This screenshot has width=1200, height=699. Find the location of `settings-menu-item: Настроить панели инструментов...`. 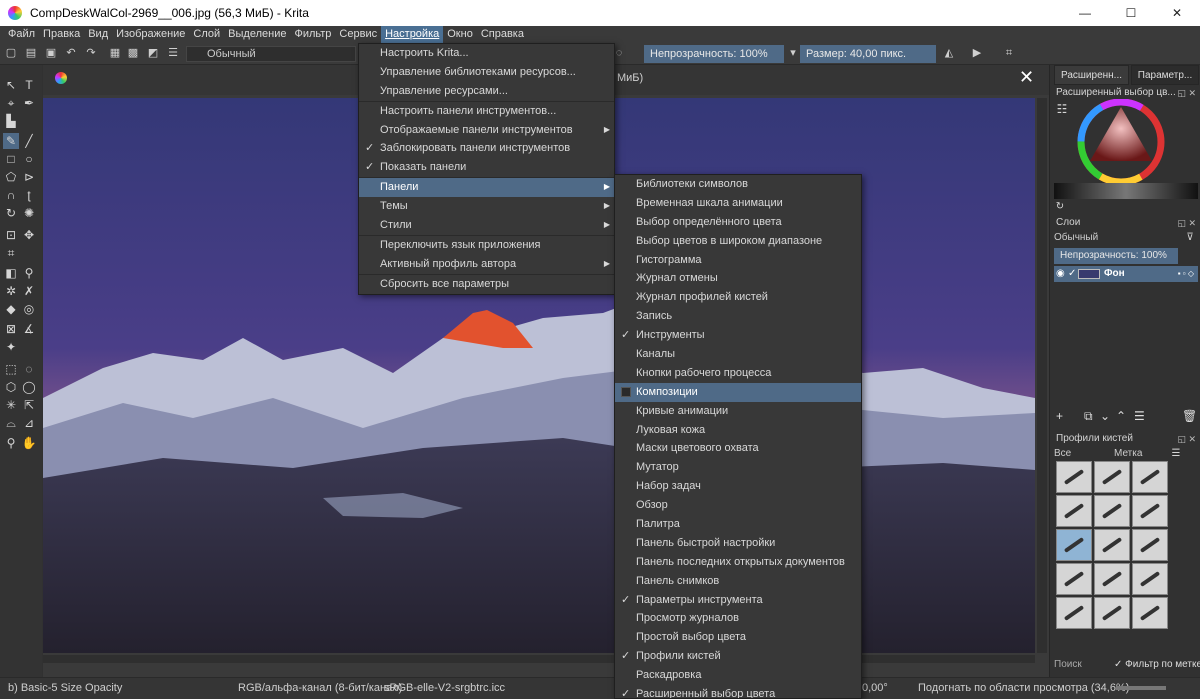

settings-menu-item: Настроить панели инструментов... is located at coordinates (486, 111).